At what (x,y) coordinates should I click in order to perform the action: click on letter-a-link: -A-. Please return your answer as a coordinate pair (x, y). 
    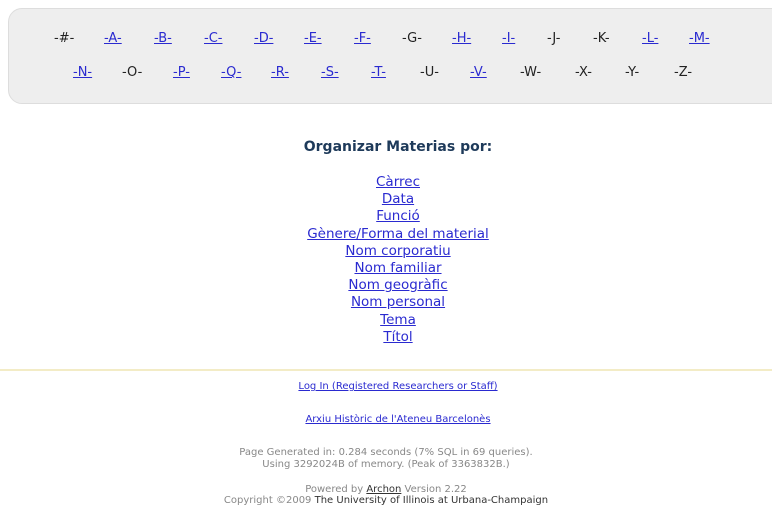
    Looking at the image, I should click on (113, 38).